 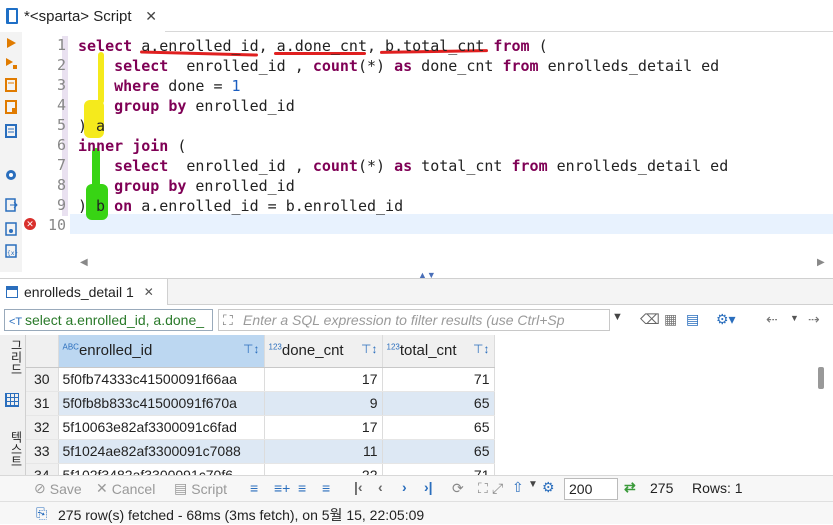 What do you see at coordinates (161, 451) in the screenshot?
I see `cell-enrolled-id: 5f1024ae82af3300091c7088` at bounding box center [161, 451].